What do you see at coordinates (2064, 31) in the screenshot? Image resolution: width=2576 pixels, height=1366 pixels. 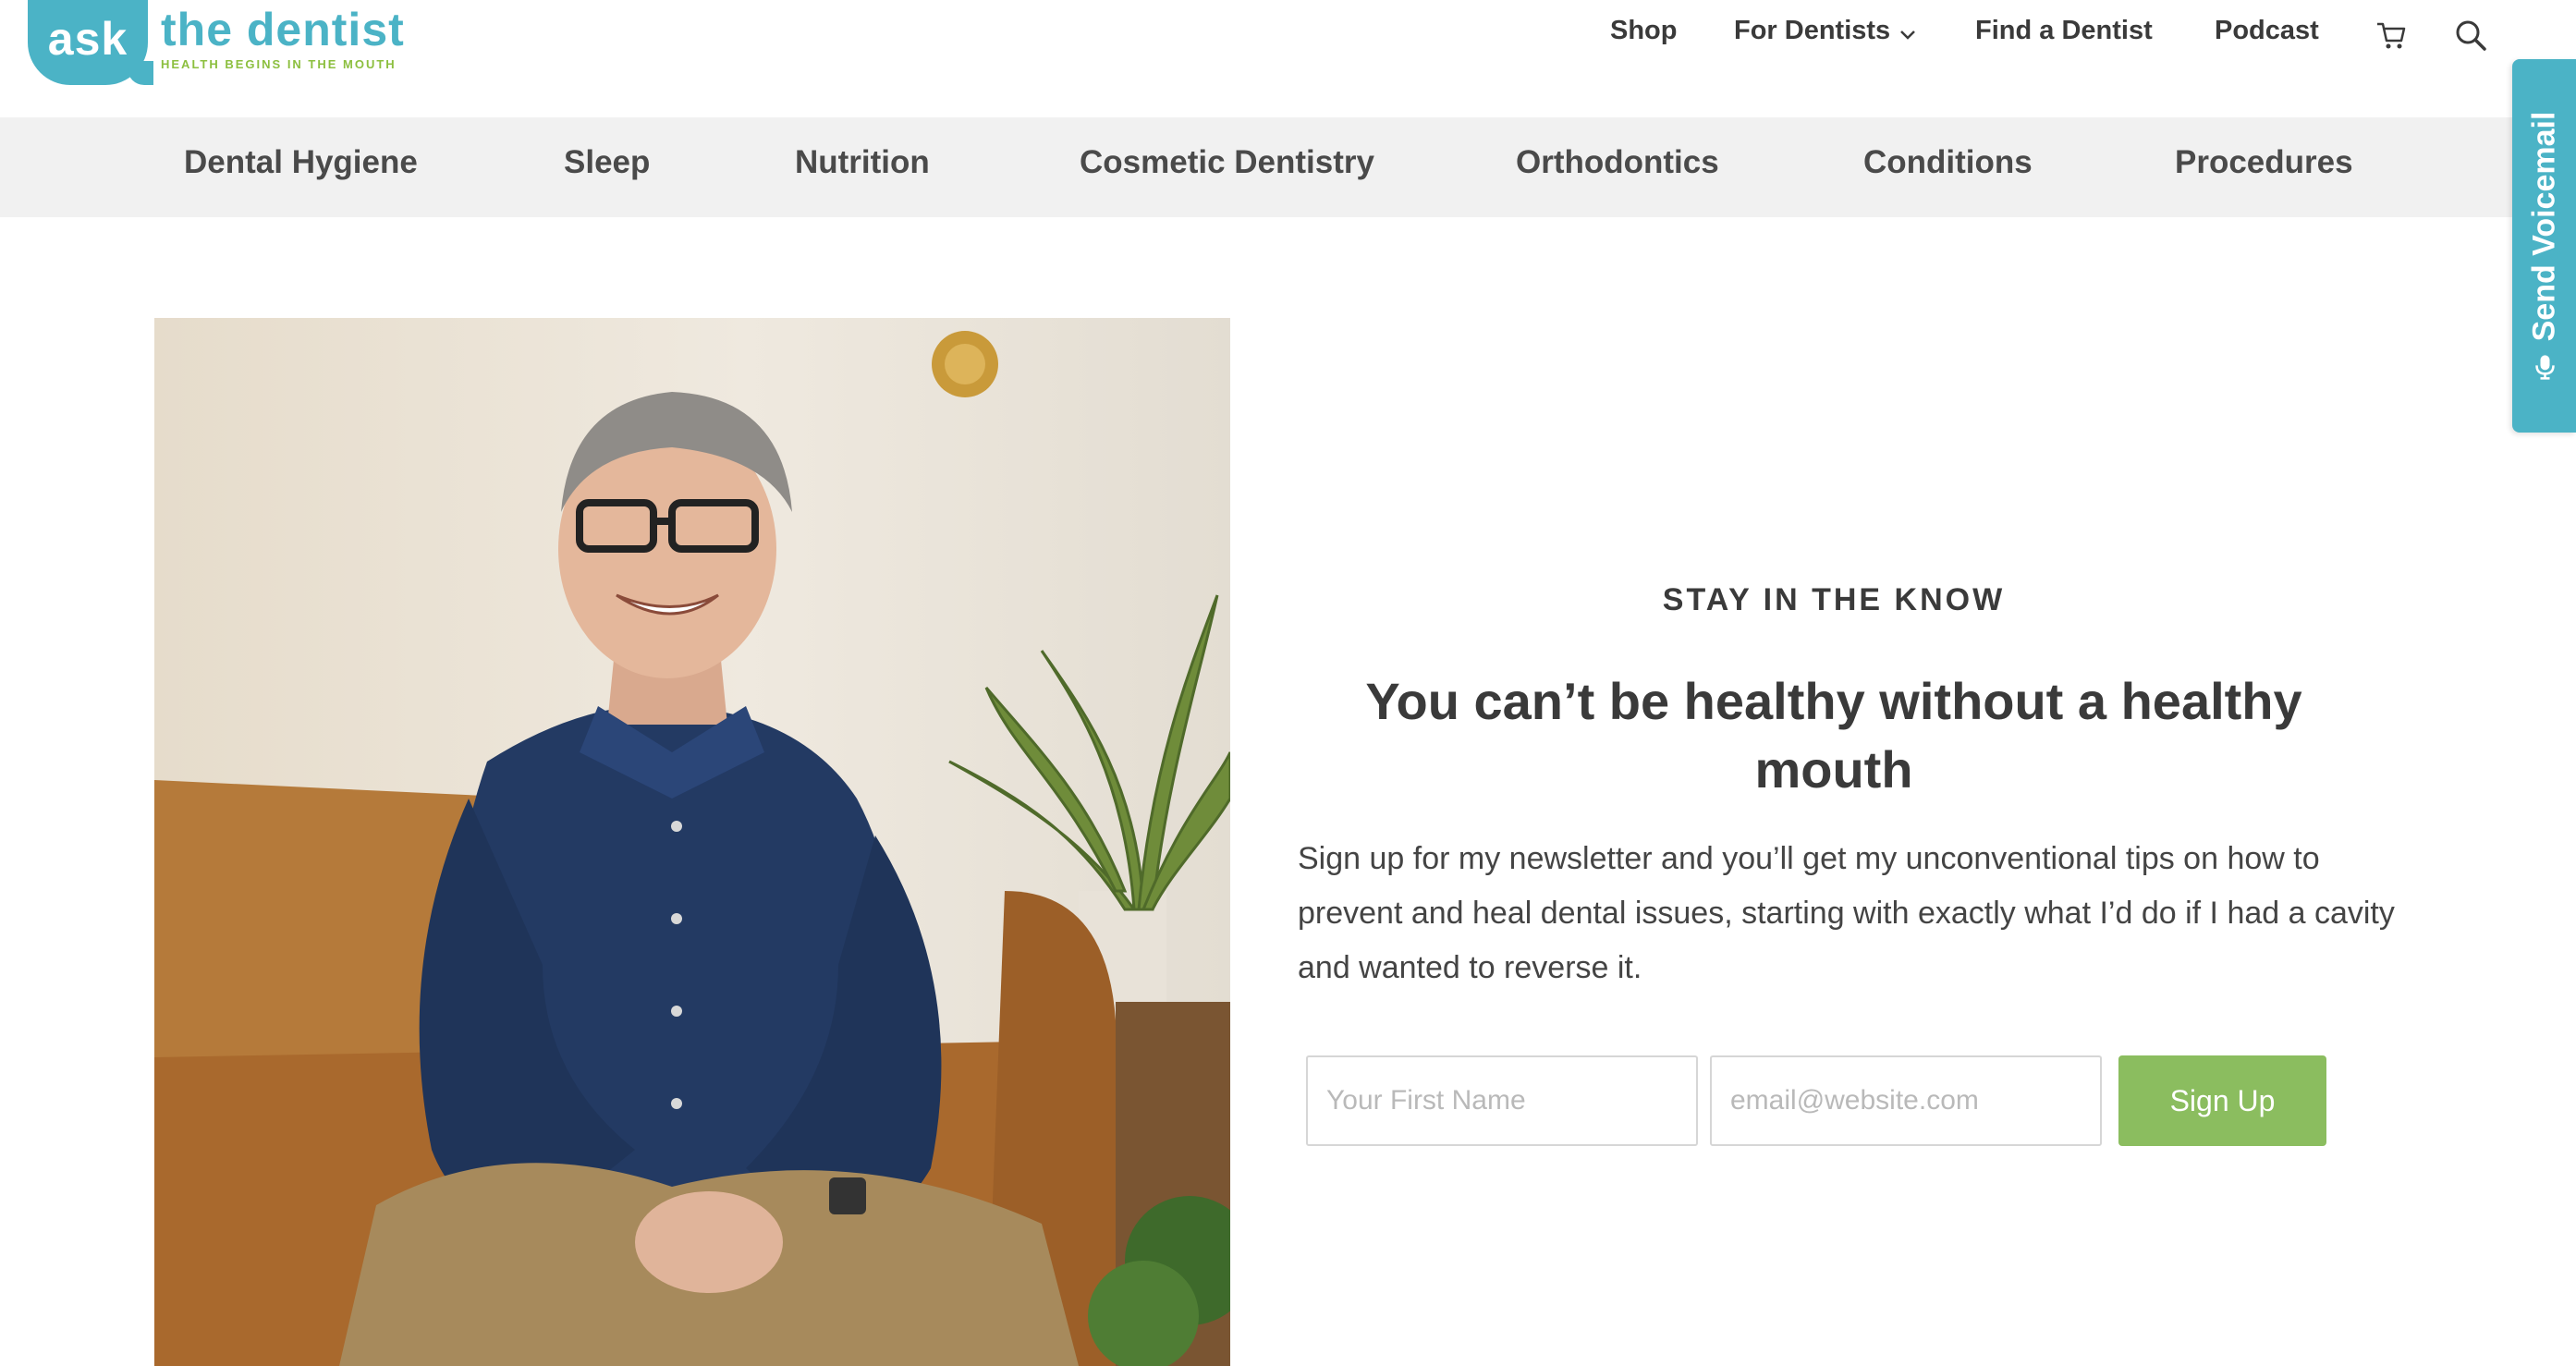 I see `nav-find-a-dentist: Find a Dentist` at bounding box center [2064, 31].